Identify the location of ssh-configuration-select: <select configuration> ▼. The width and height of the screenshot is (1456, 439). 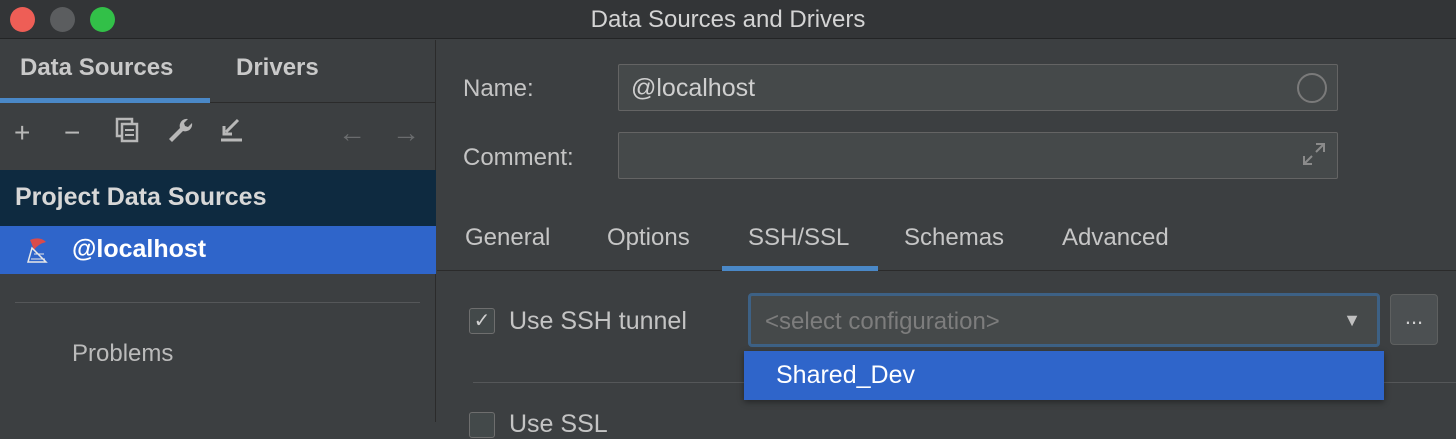
(1064, 320).